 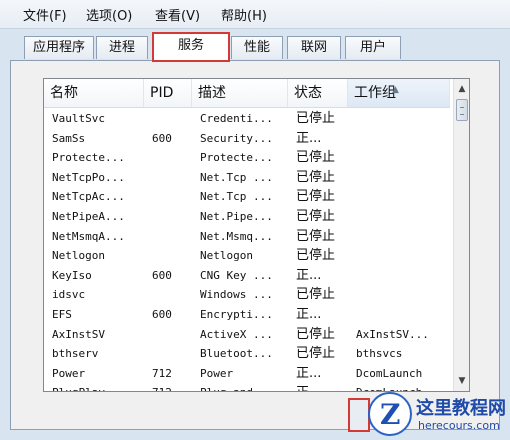 I want to click on cell-name: Power, so click(x=69, y=373).